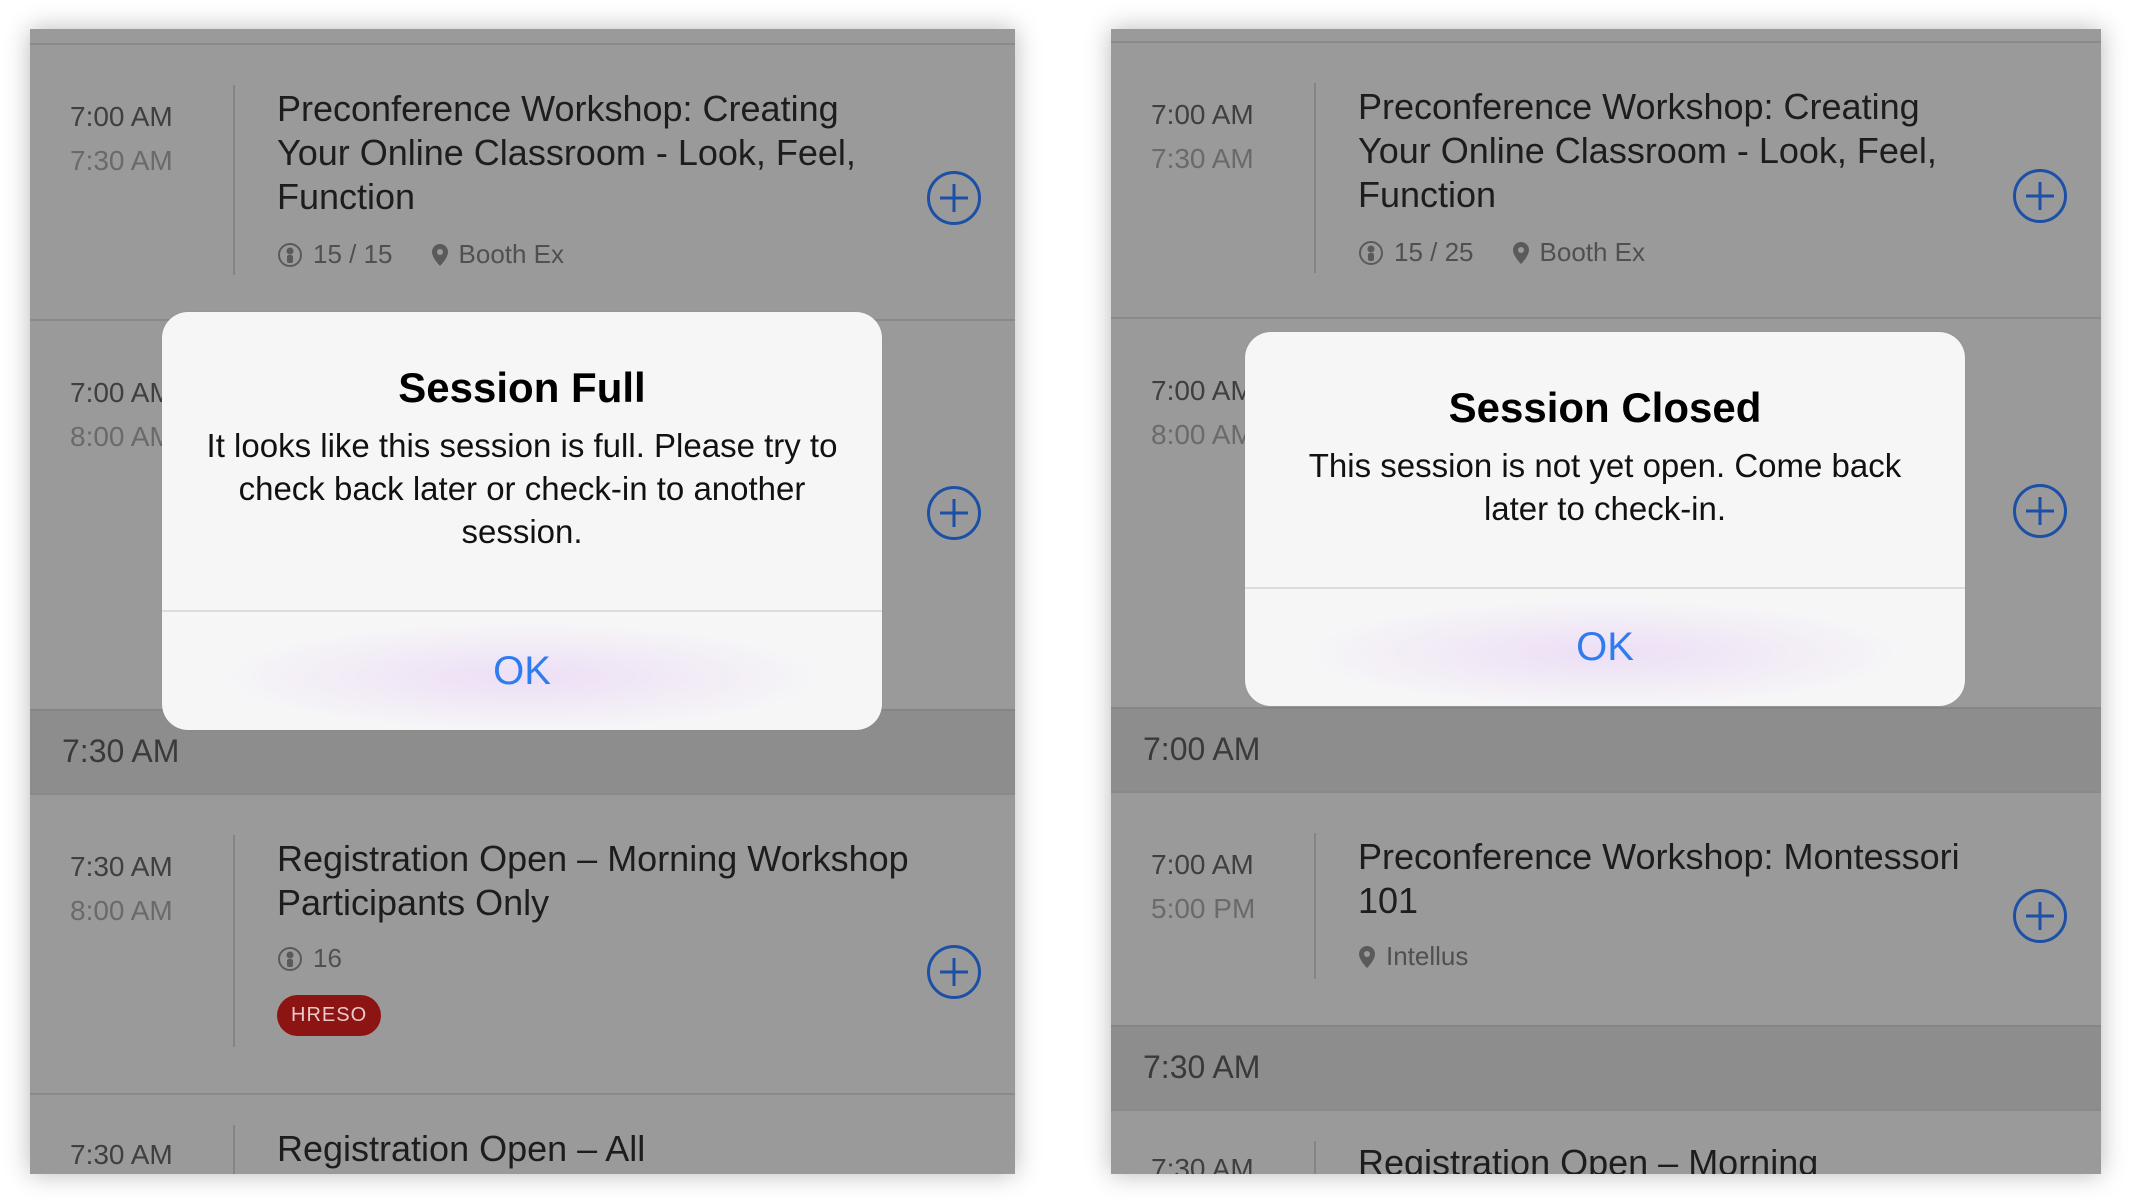 This screenshot has height=1204, width=2131. Describe the element at coordinates (1588, 1158) in the screenshot. I see `session-title: Registration Open – Morning` at that location.